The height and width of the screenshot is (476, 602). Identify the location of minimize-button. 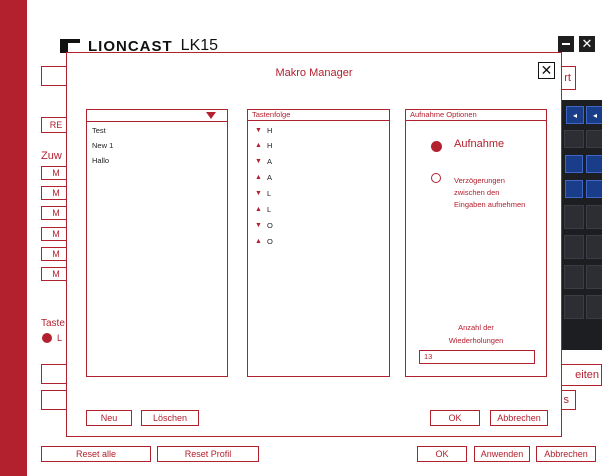
(566, 44).